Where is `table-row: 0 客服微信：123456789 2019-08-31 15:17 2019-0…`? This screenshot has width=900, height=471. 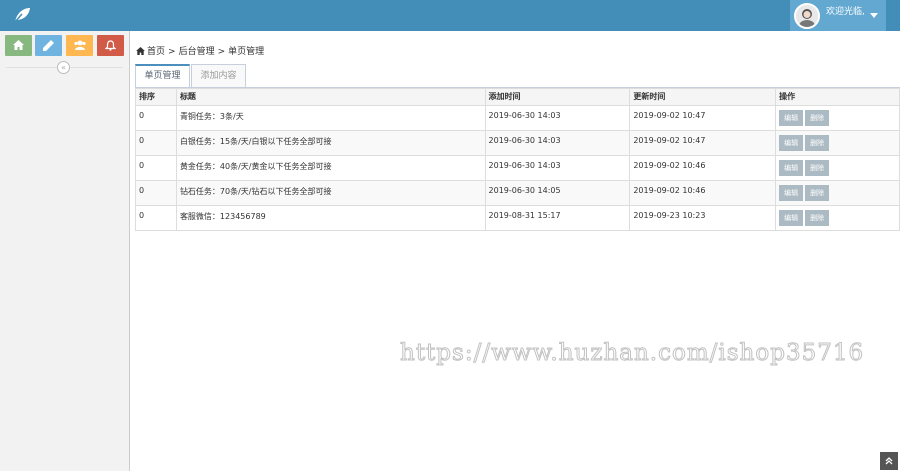
table-row: 0 客服微信：123456789 2019-08-31 15:17 2019-0… is located at coordinates (517, 218).